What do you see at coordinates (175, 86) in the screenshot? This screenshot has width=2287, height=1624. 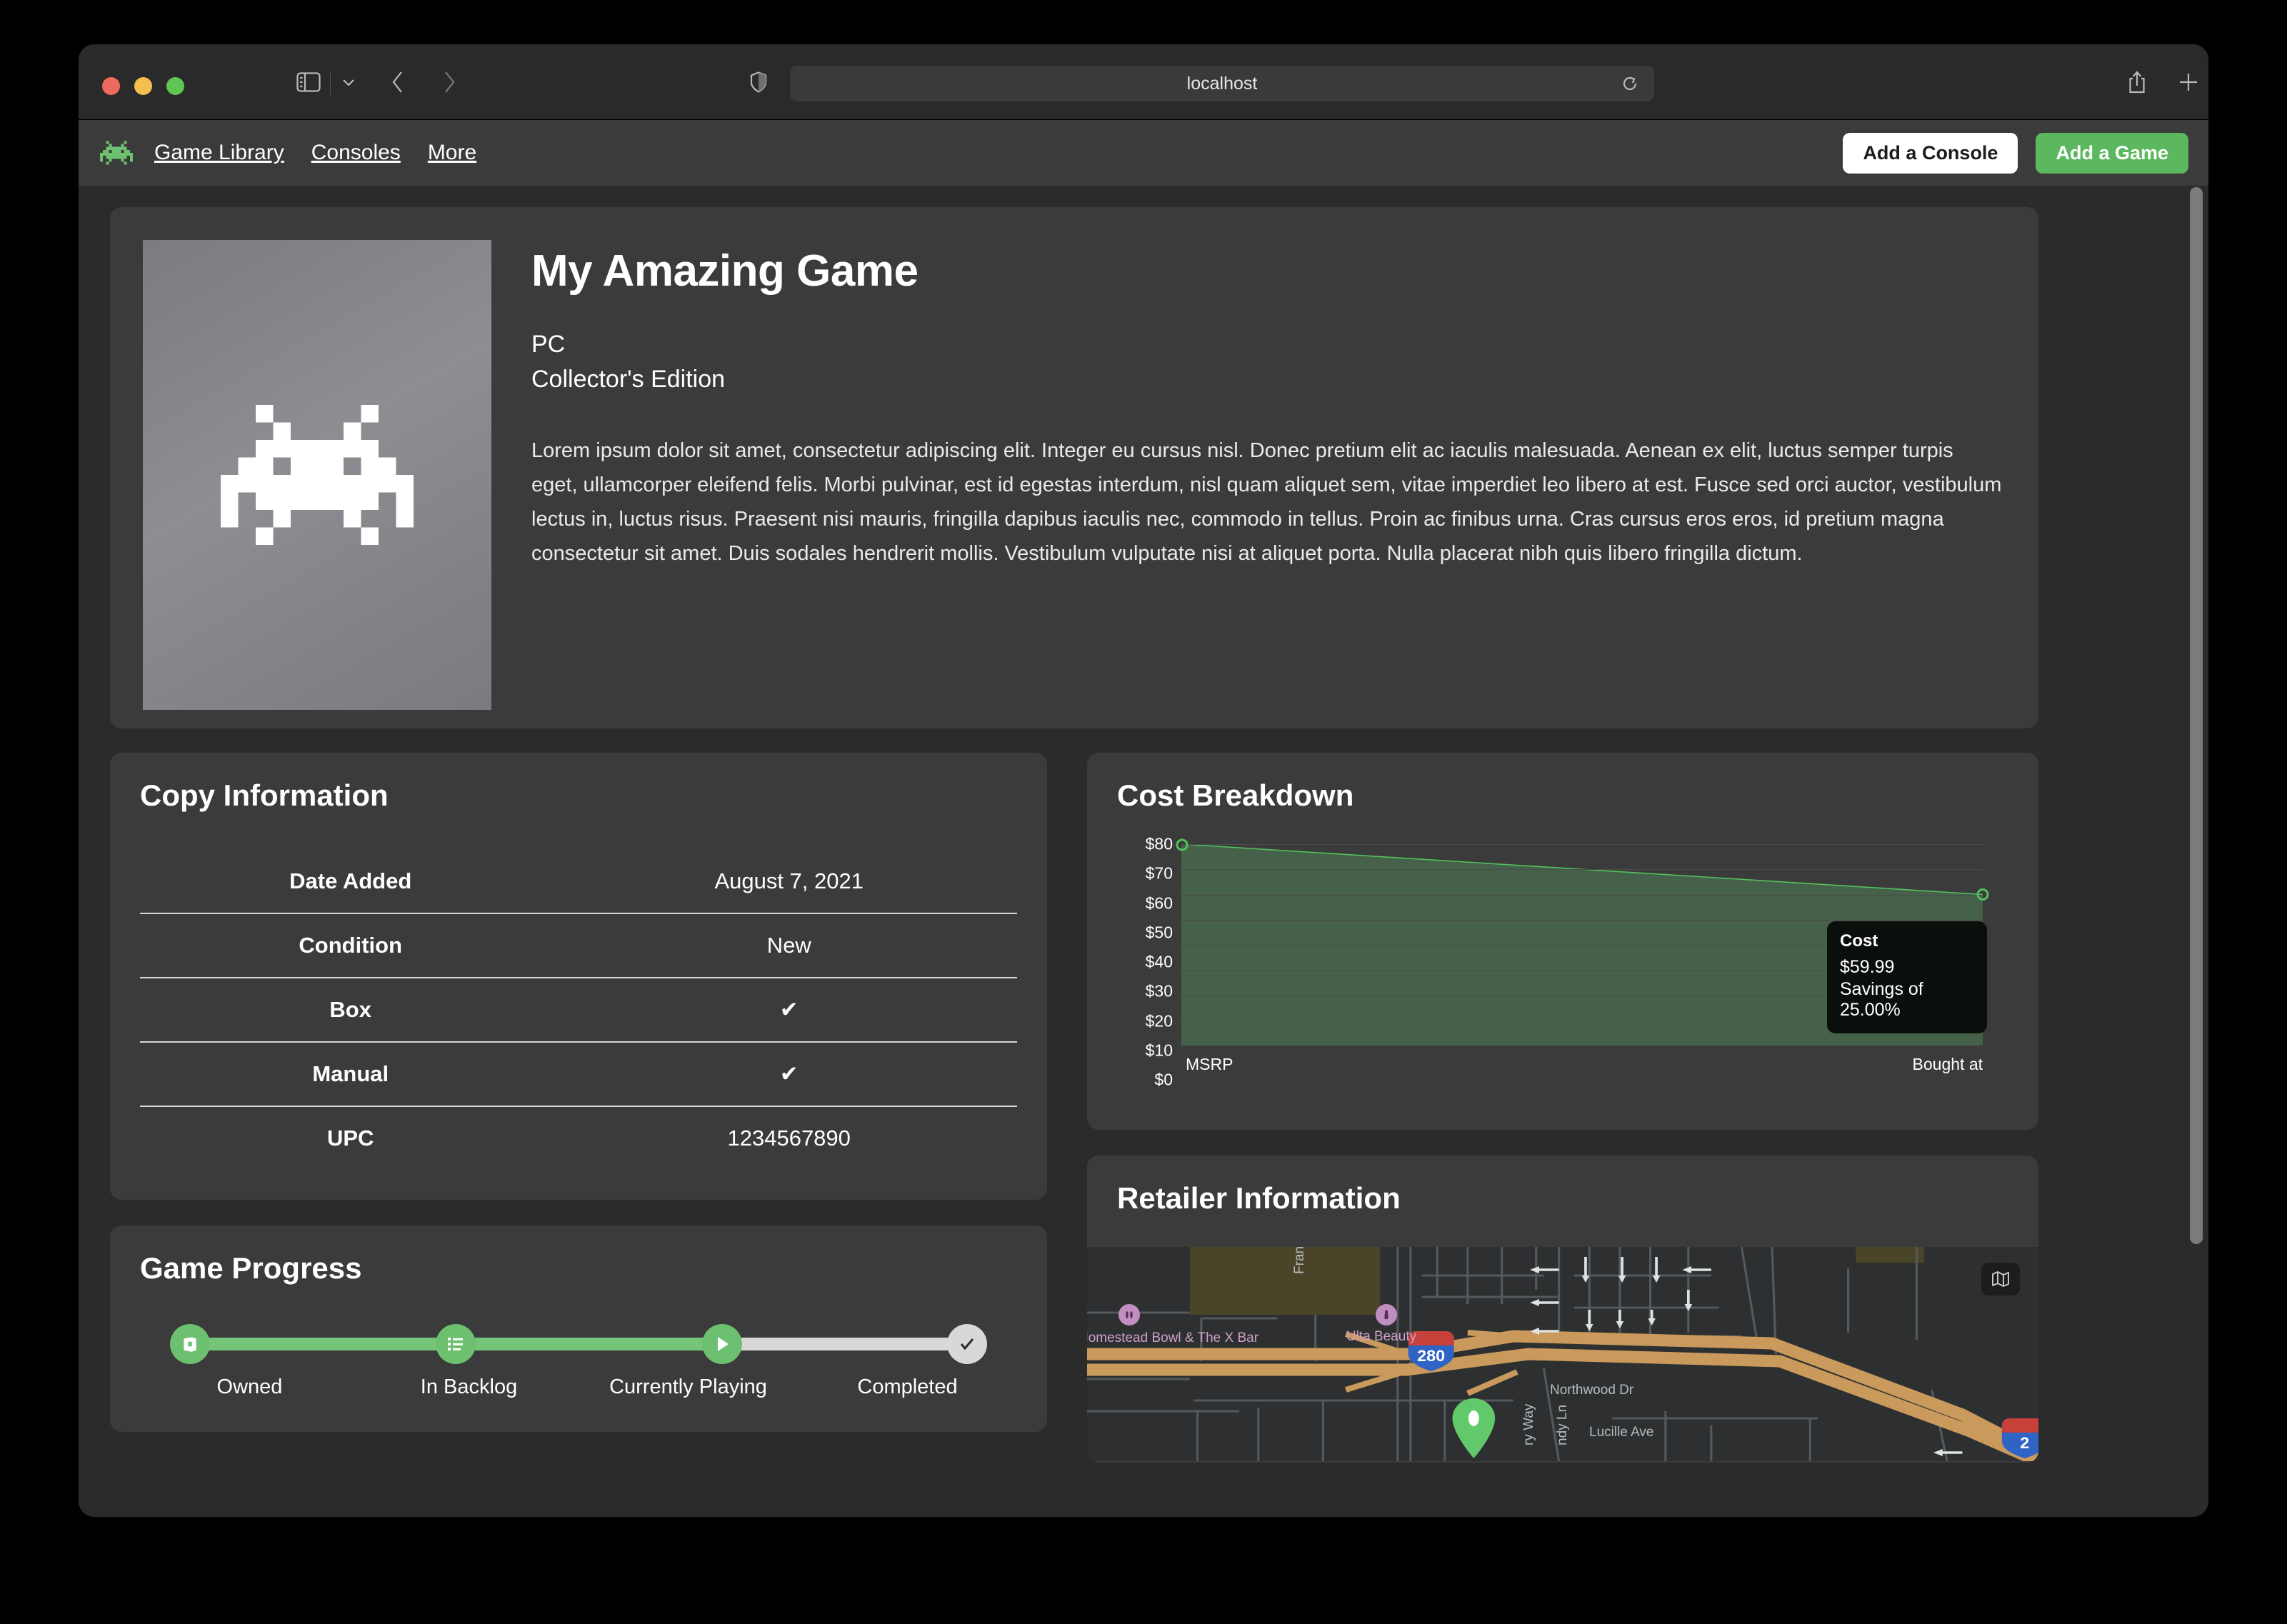 I see `maximize-window-button` at bounding box center [175, 86].